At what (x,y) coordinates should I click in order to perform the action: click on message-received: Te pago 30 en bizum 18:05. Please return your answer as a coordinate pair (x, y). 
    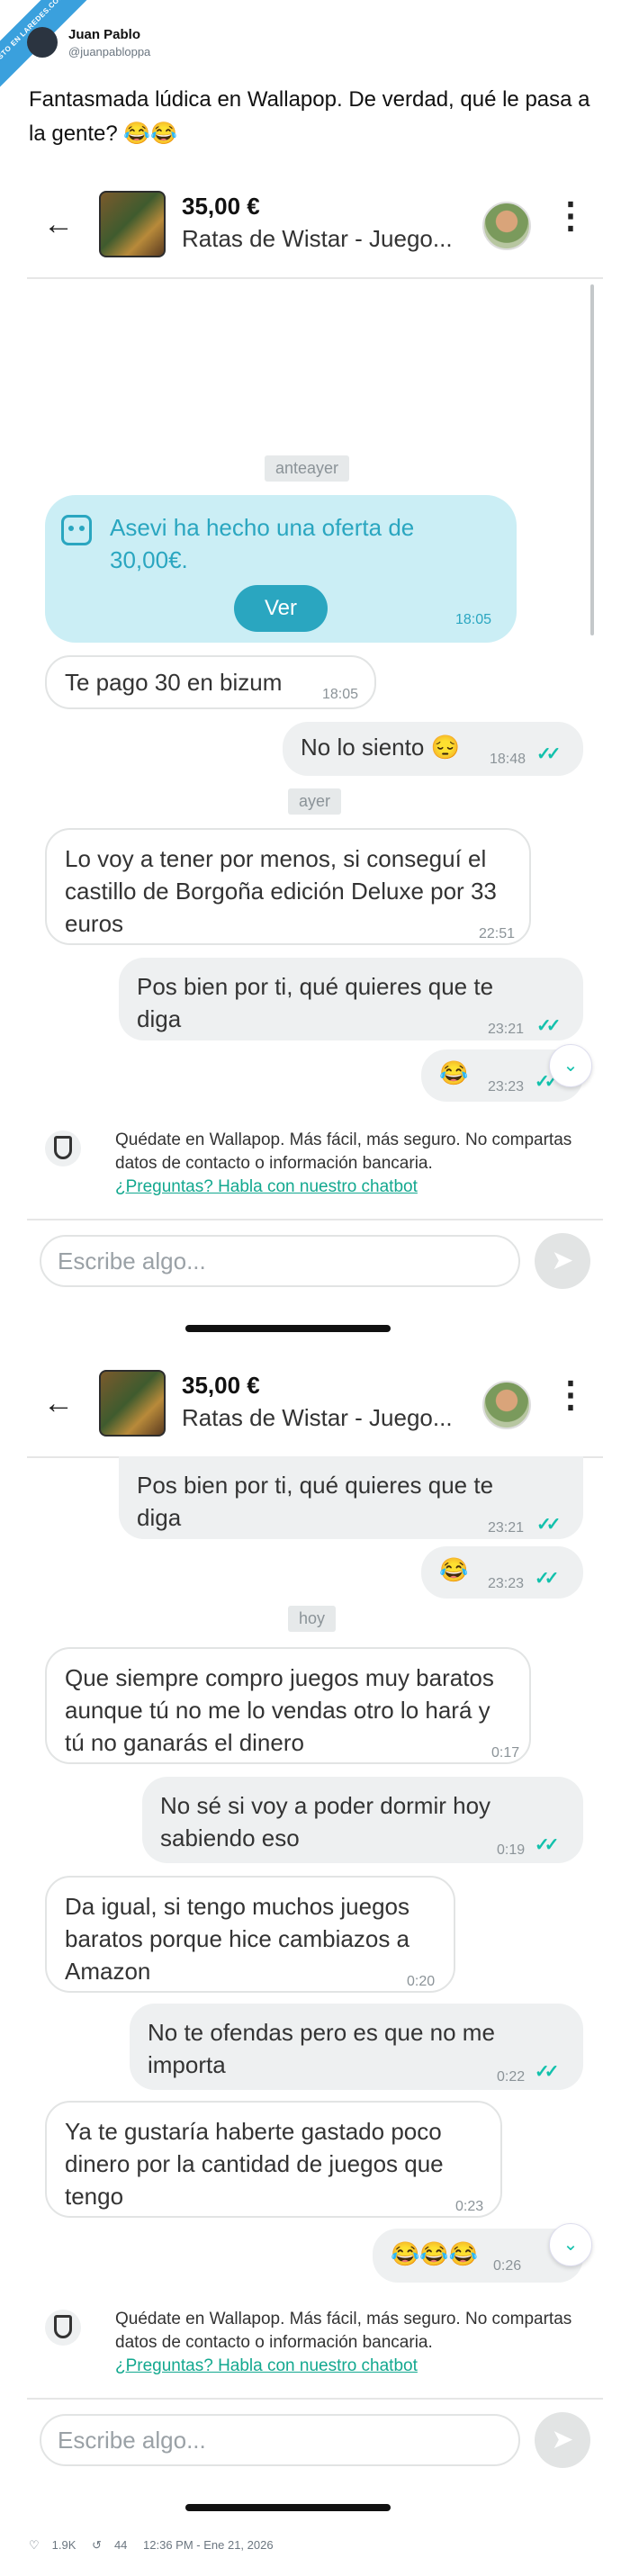
    Looking at the image, I should click on (210, 682).